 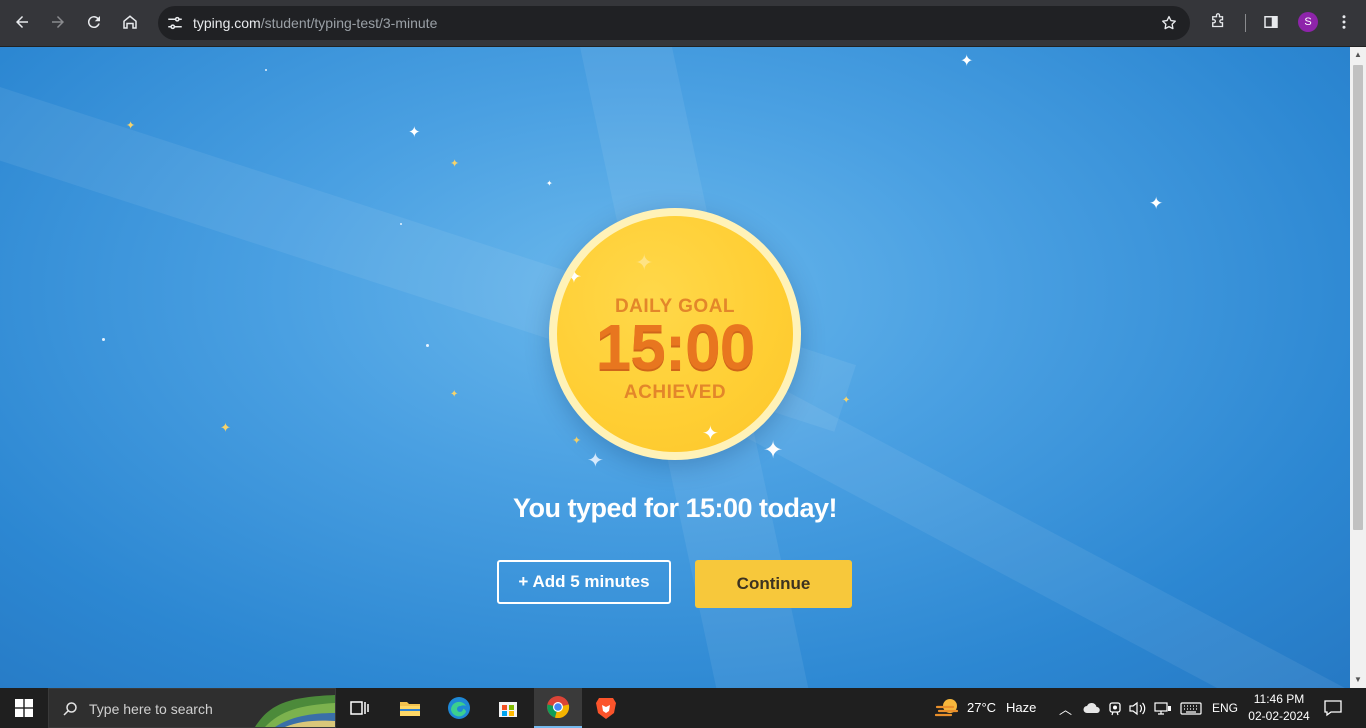 I want to click on arrow-right-icon, so click(x=58, y=22).